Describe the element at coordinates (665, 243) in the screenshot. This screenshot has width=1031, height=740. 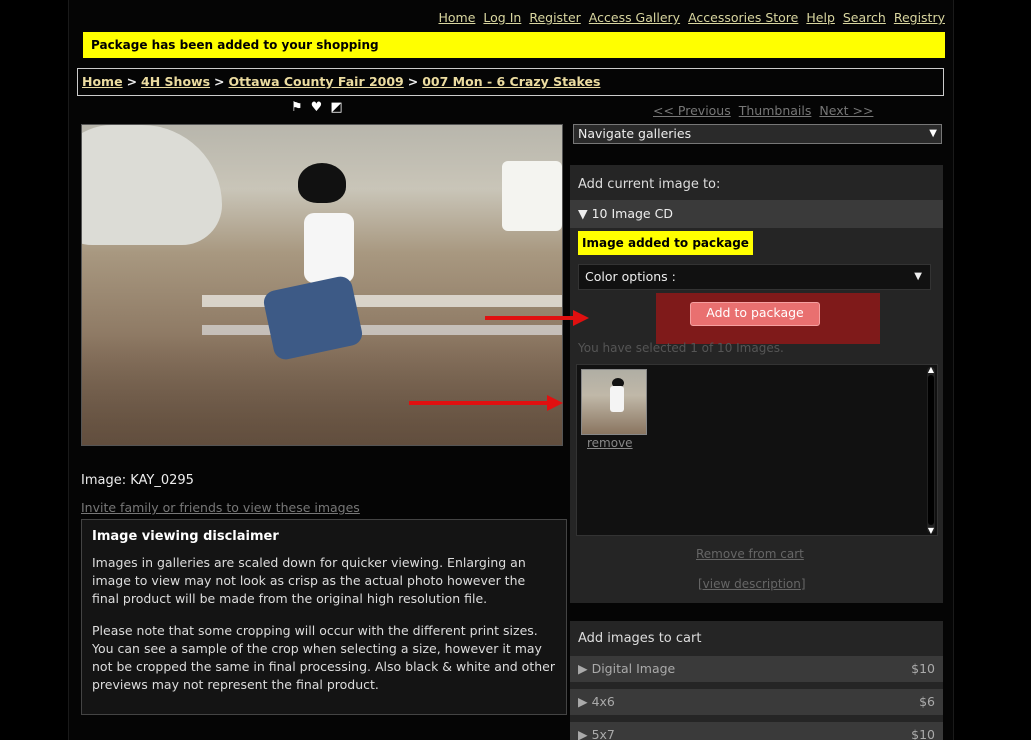
I see `image-added-badge: Image added to package` at that location.